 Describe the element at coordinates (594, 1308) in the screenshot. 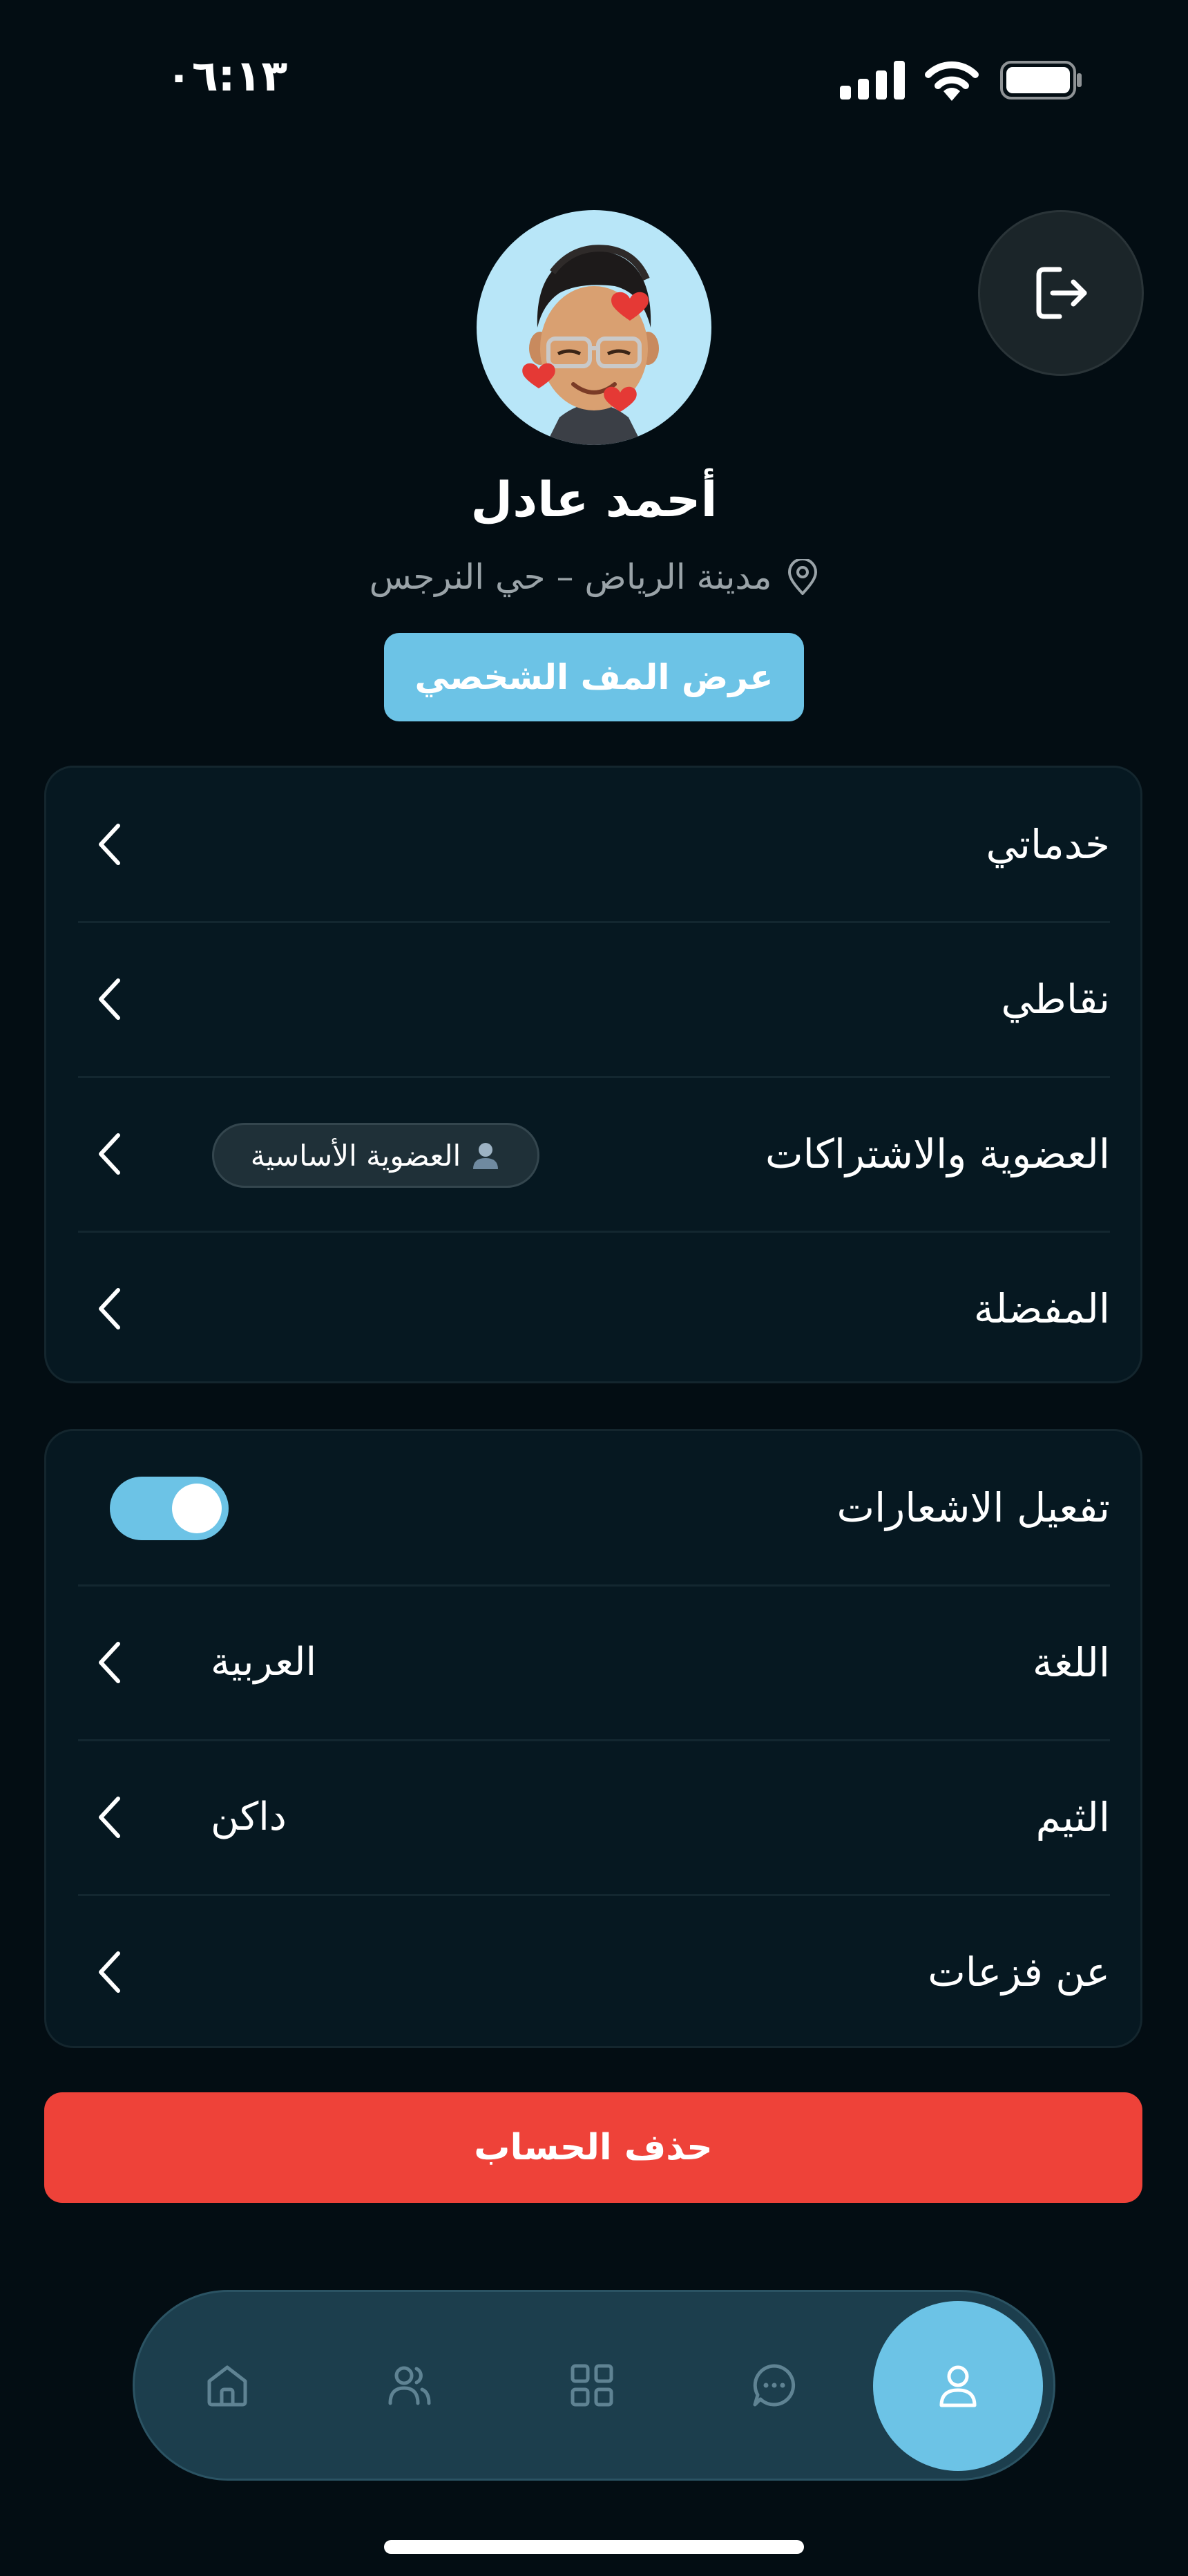

I see `menu-item-favorites: المفضلة` at that location.